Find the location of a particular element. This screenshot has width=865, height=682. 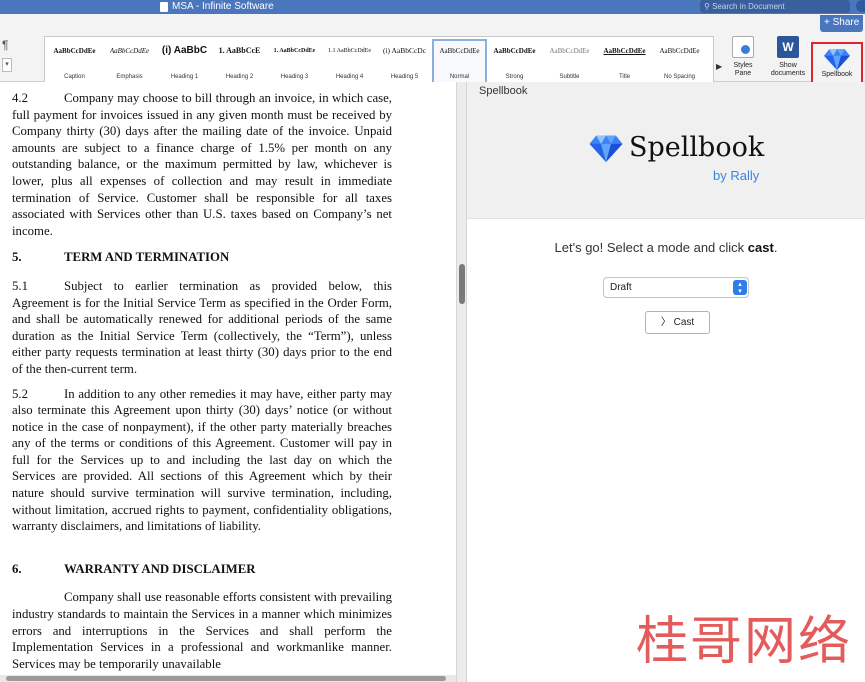

style-heading-2: 1. AaBbCcE Heading 2 is located at coordinates (239, 62).